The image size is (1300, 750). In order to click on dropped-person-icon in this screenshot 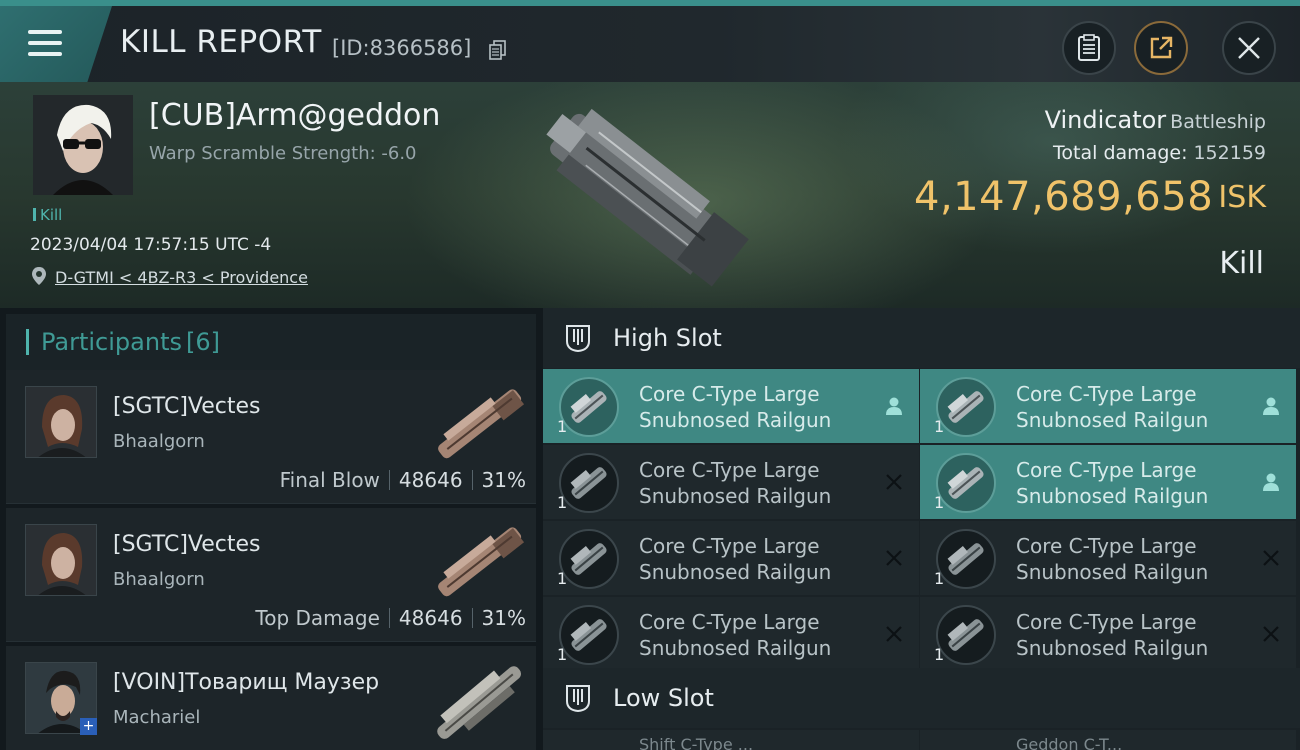, I will do `click(894, 406)`.